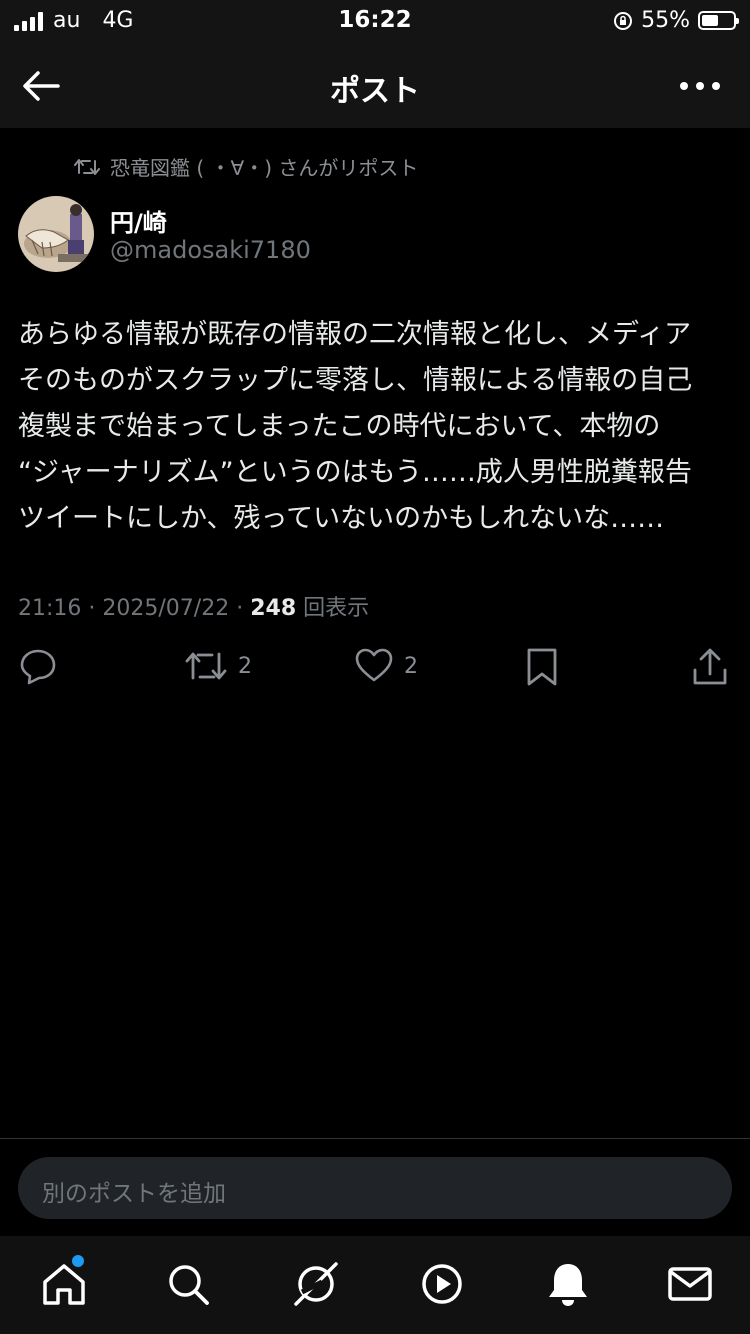  I want to click on share-icon, so click(710, 666).